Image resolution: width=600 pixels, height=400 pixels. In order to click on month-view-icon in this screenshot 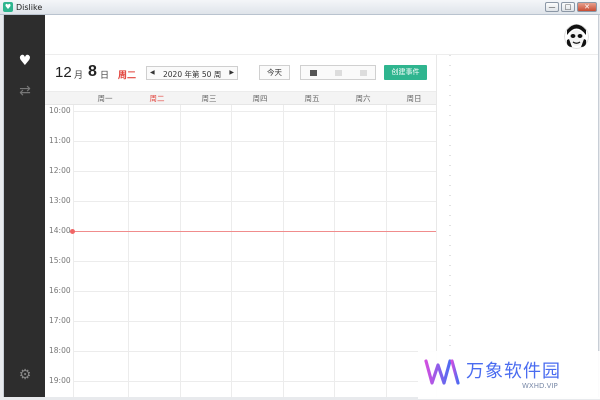, I will do `click(363, 73)`.